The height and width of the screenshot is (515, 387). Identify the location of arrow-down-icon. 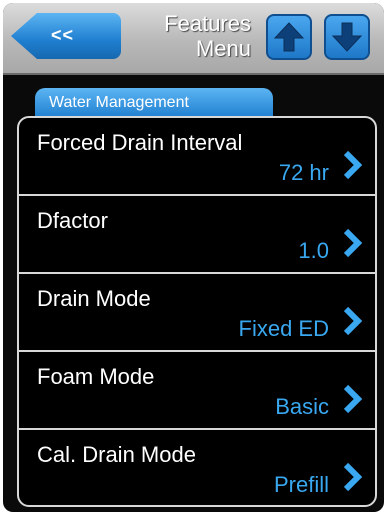
(347, 37).